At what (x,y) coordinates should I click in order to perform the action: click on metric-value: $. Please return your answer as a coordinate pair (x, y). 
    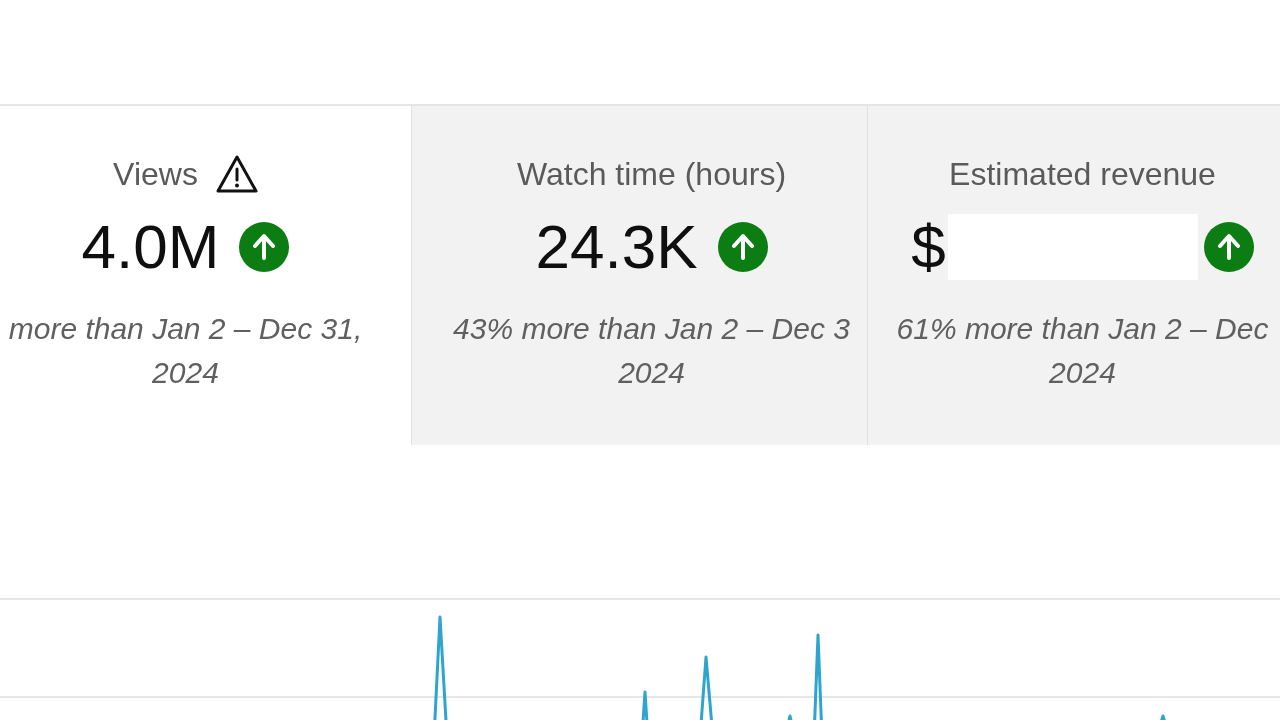
    Looking at the image, I should click on (928, 247).